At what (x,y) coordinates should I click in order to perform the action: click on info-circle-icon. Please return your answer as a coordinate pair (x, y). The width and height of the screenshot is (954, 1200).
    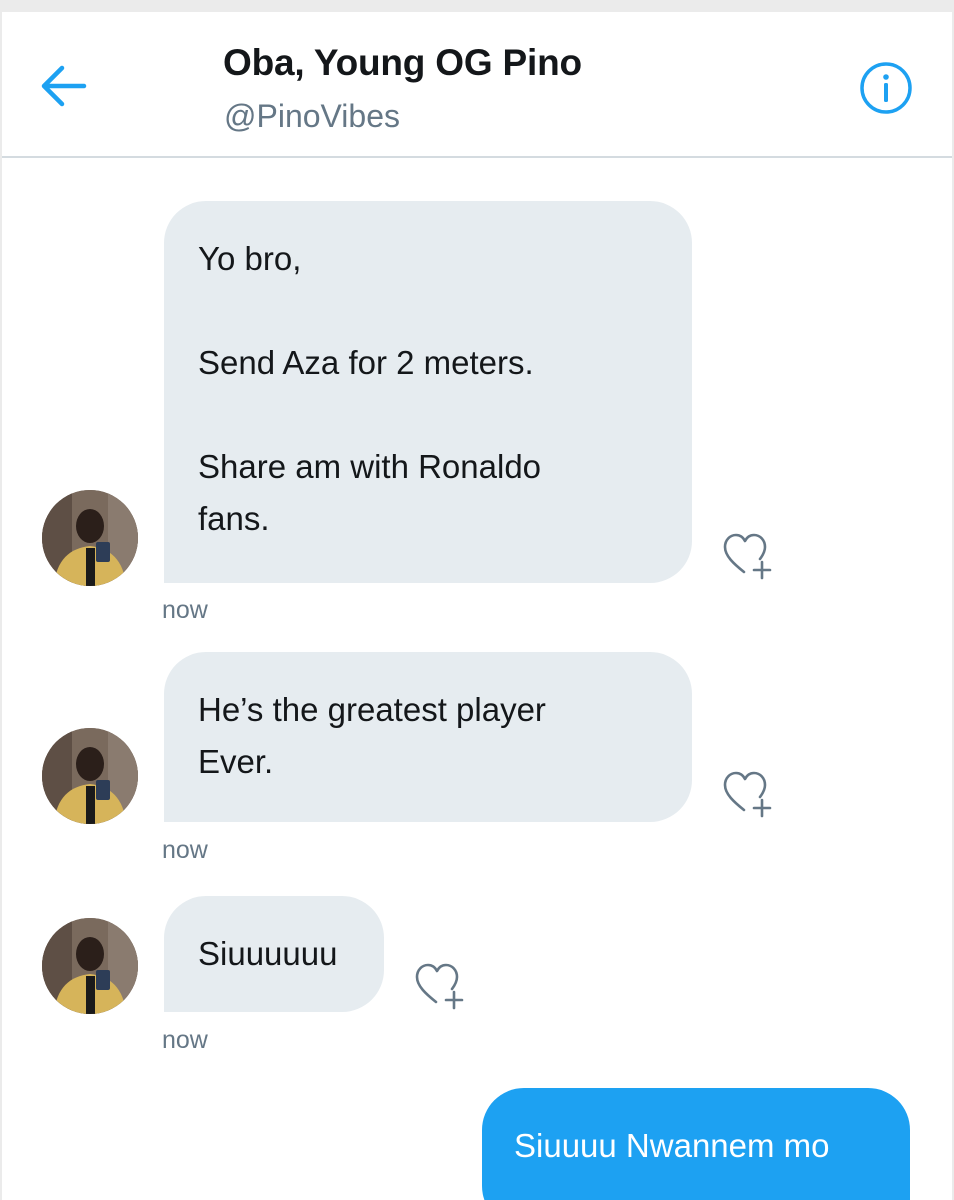
    Looking at the image, I should click on (886, 88).